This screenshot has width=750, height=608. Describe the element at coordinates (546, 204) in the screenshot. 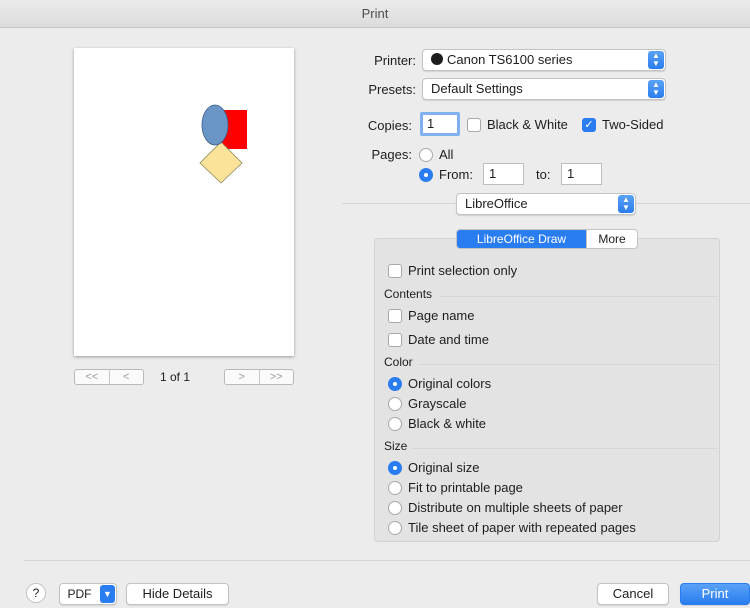

I see `app-options-popup: LibreOffice ▲ ▼` at that location.